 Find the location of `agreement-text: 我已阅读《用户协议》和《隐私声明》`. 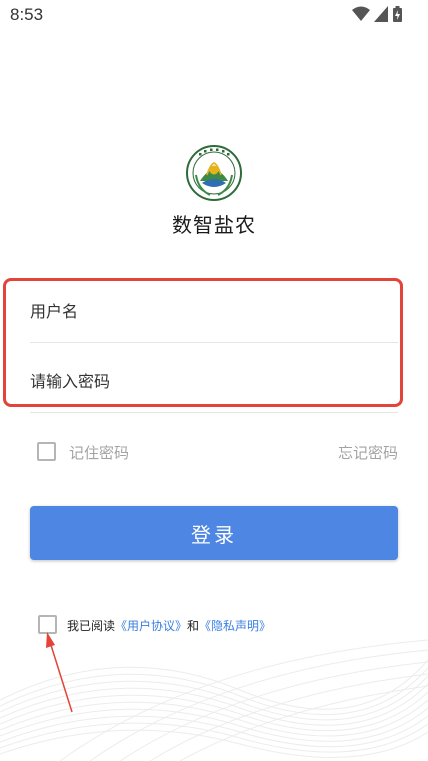

agreement-text: 我已阅读《用户协议》和《隐私声明》 is located at coordinates (169, 625).